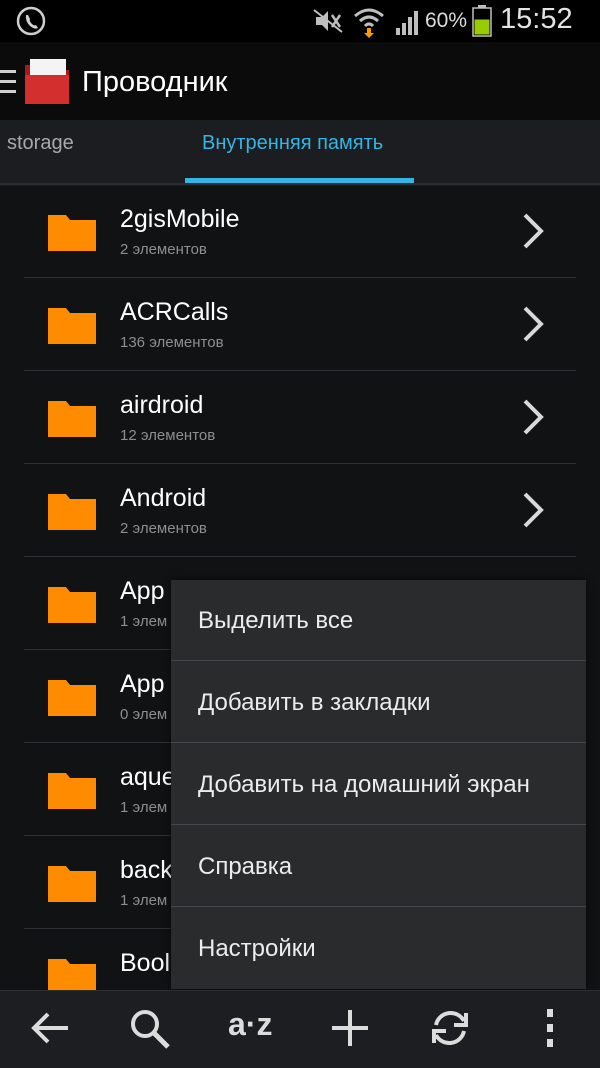  Describe the element at coordinates (31, 21) in the screenshot. I see `phone-icon` at that location.